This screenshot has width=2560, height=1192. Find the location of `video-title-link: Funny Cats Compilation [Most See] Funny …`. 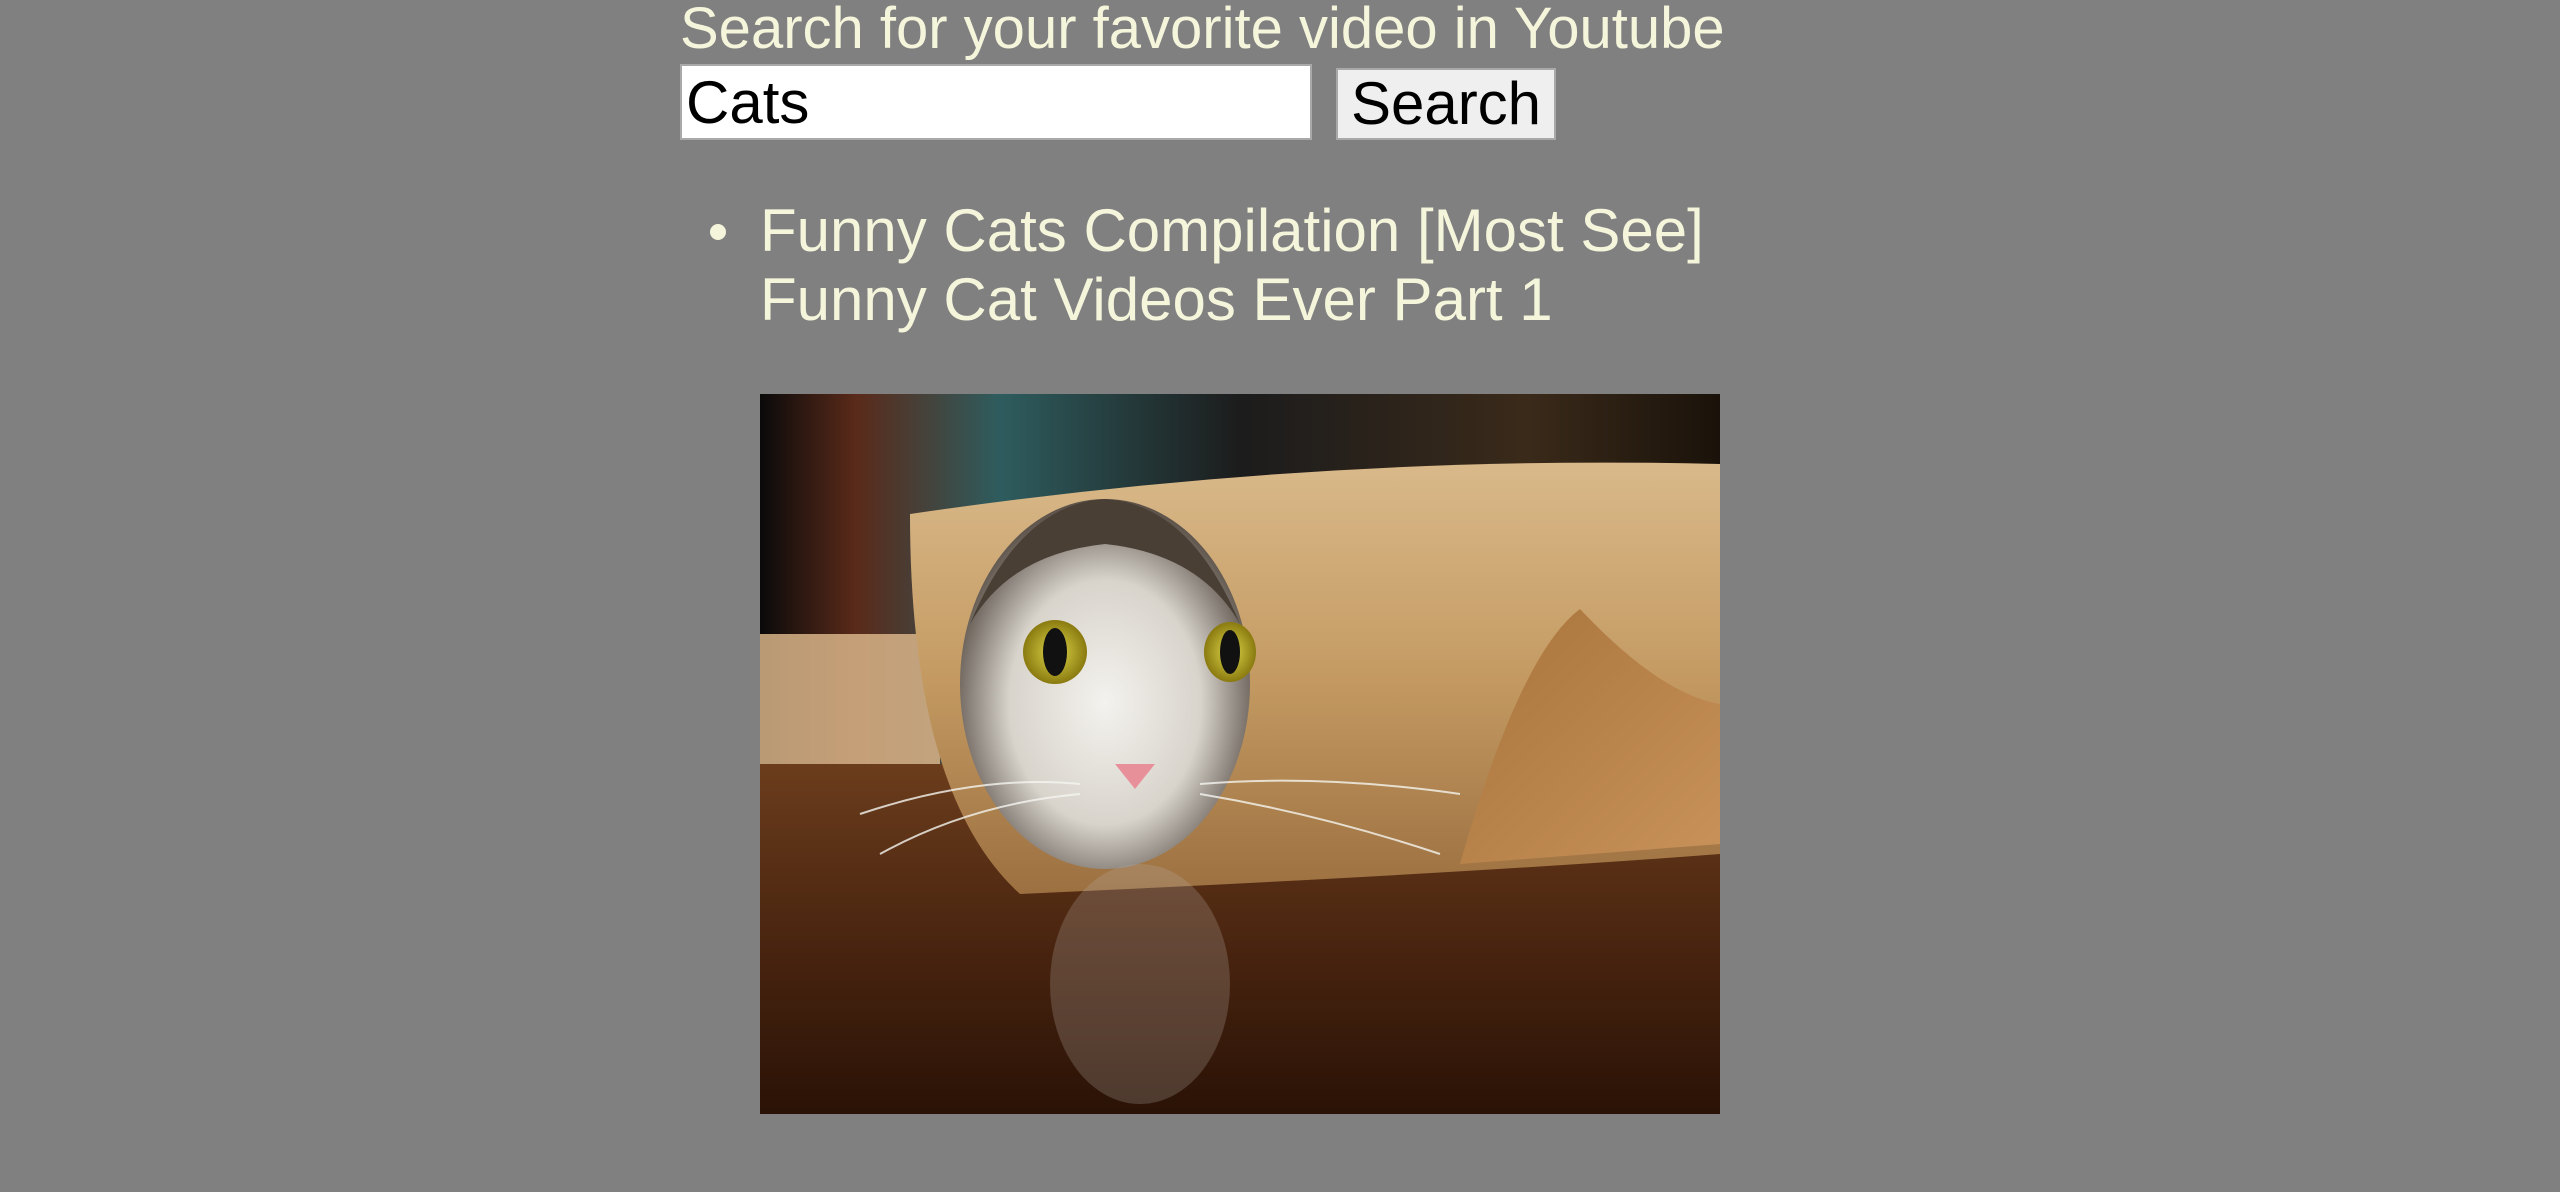

video-title-link: Funny Cats Compilation [Most See] Funny … is located at coordinates (1240, 265).